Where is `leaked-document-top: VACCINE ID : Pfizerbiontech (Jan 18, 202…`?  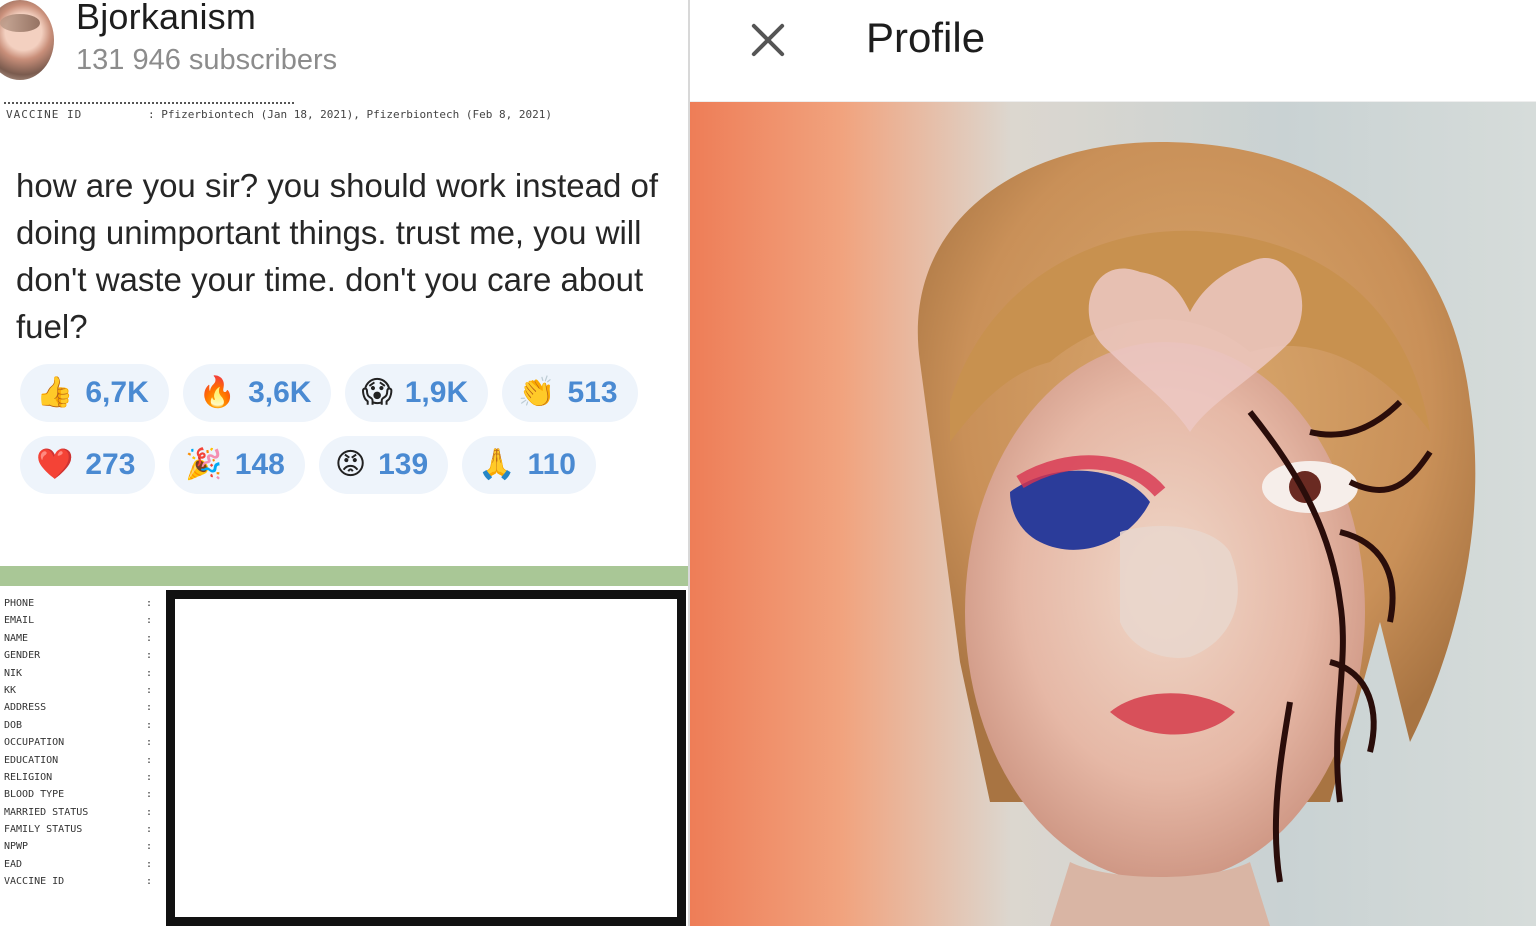 leaked-document-top: VACCINE ID : Pfizerbiontech (Jan 18, 202… is located at coordinates (344, 117).